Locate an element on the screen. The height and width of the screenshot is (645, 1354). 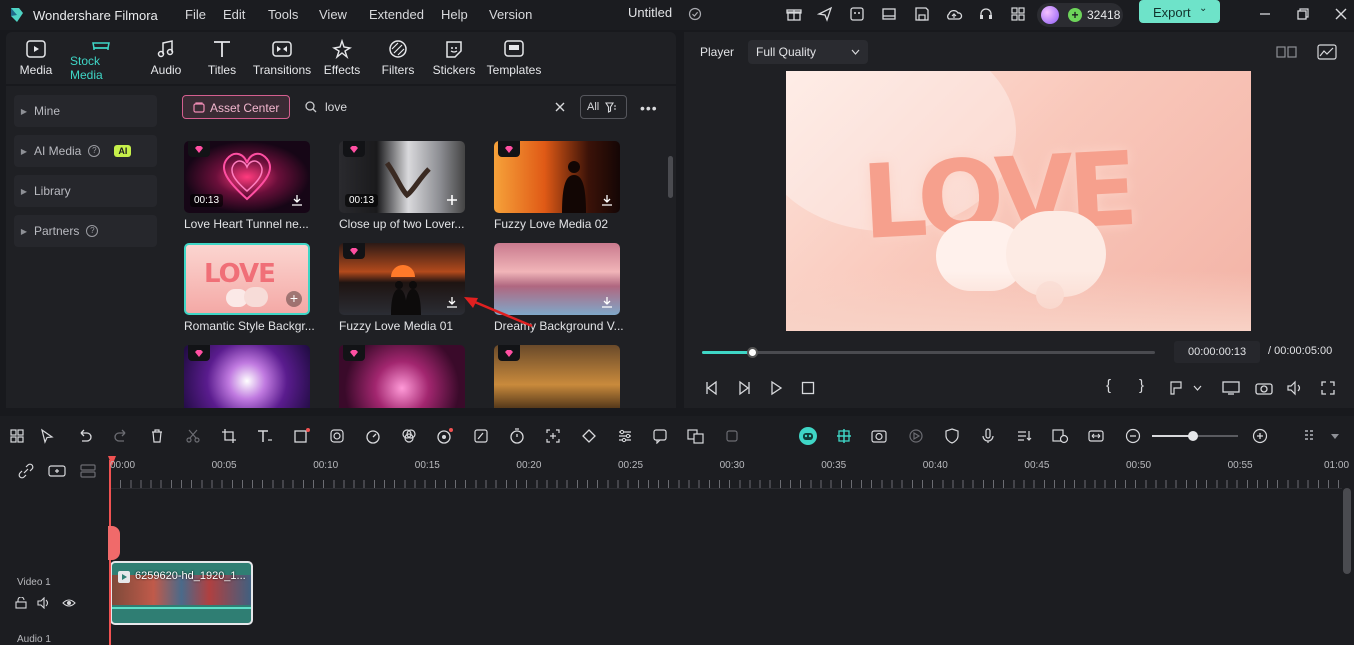
magnetic-snap-icon is located at coordinates (844, 436).